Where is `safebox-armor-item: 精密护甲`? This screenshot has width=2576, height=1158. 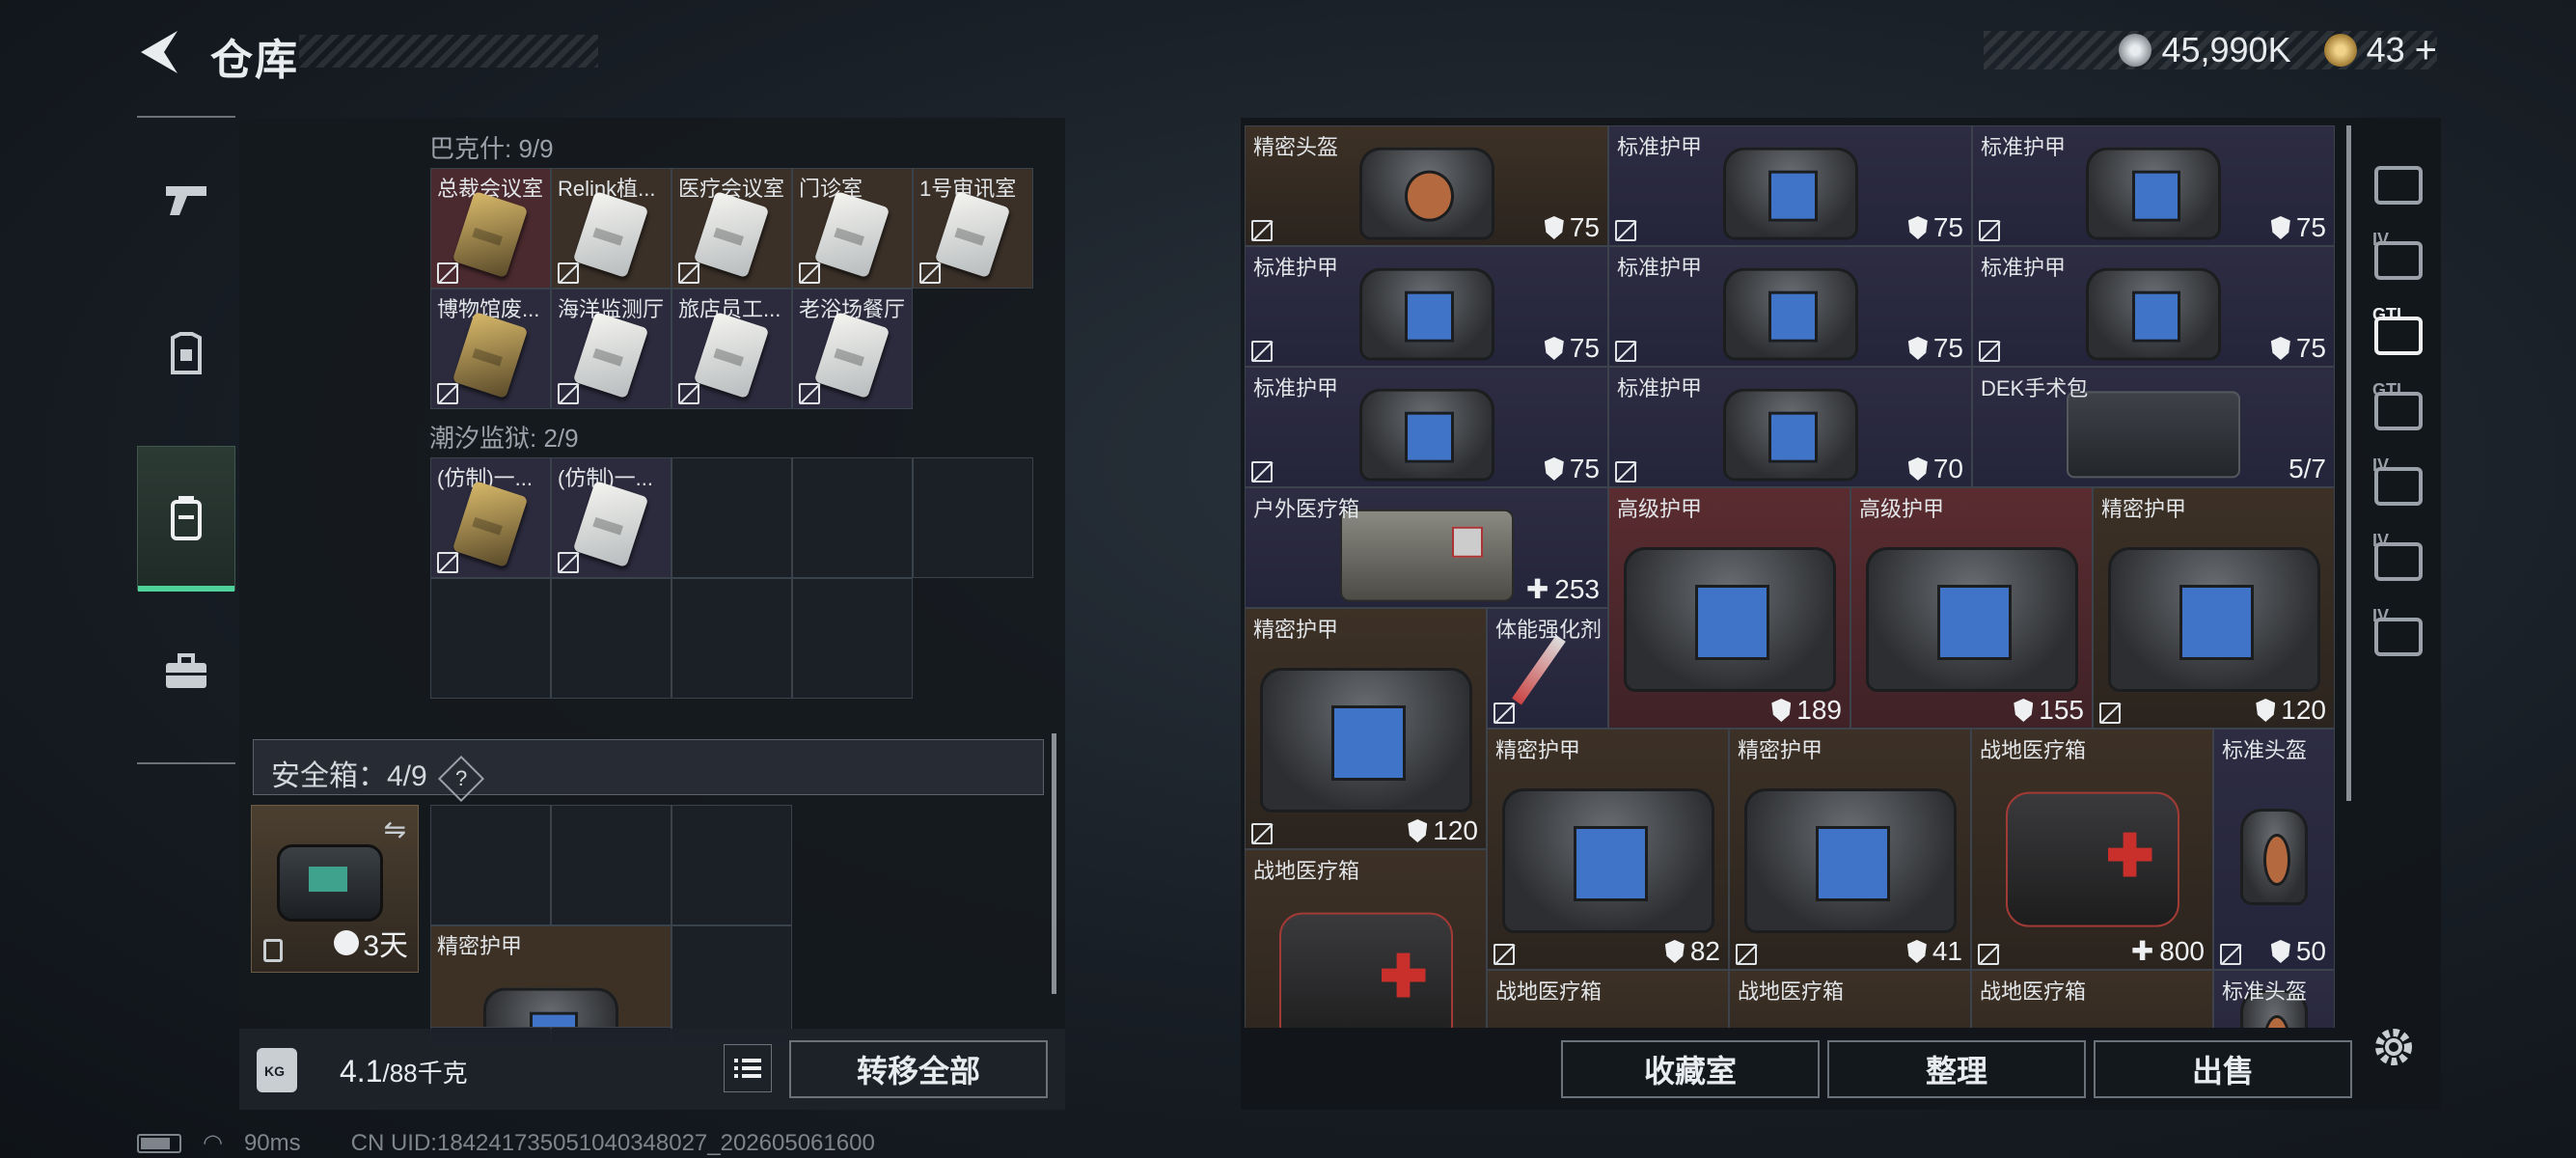
safebox-armor-item: 精密护甲 is located at coordinates (551, 976).